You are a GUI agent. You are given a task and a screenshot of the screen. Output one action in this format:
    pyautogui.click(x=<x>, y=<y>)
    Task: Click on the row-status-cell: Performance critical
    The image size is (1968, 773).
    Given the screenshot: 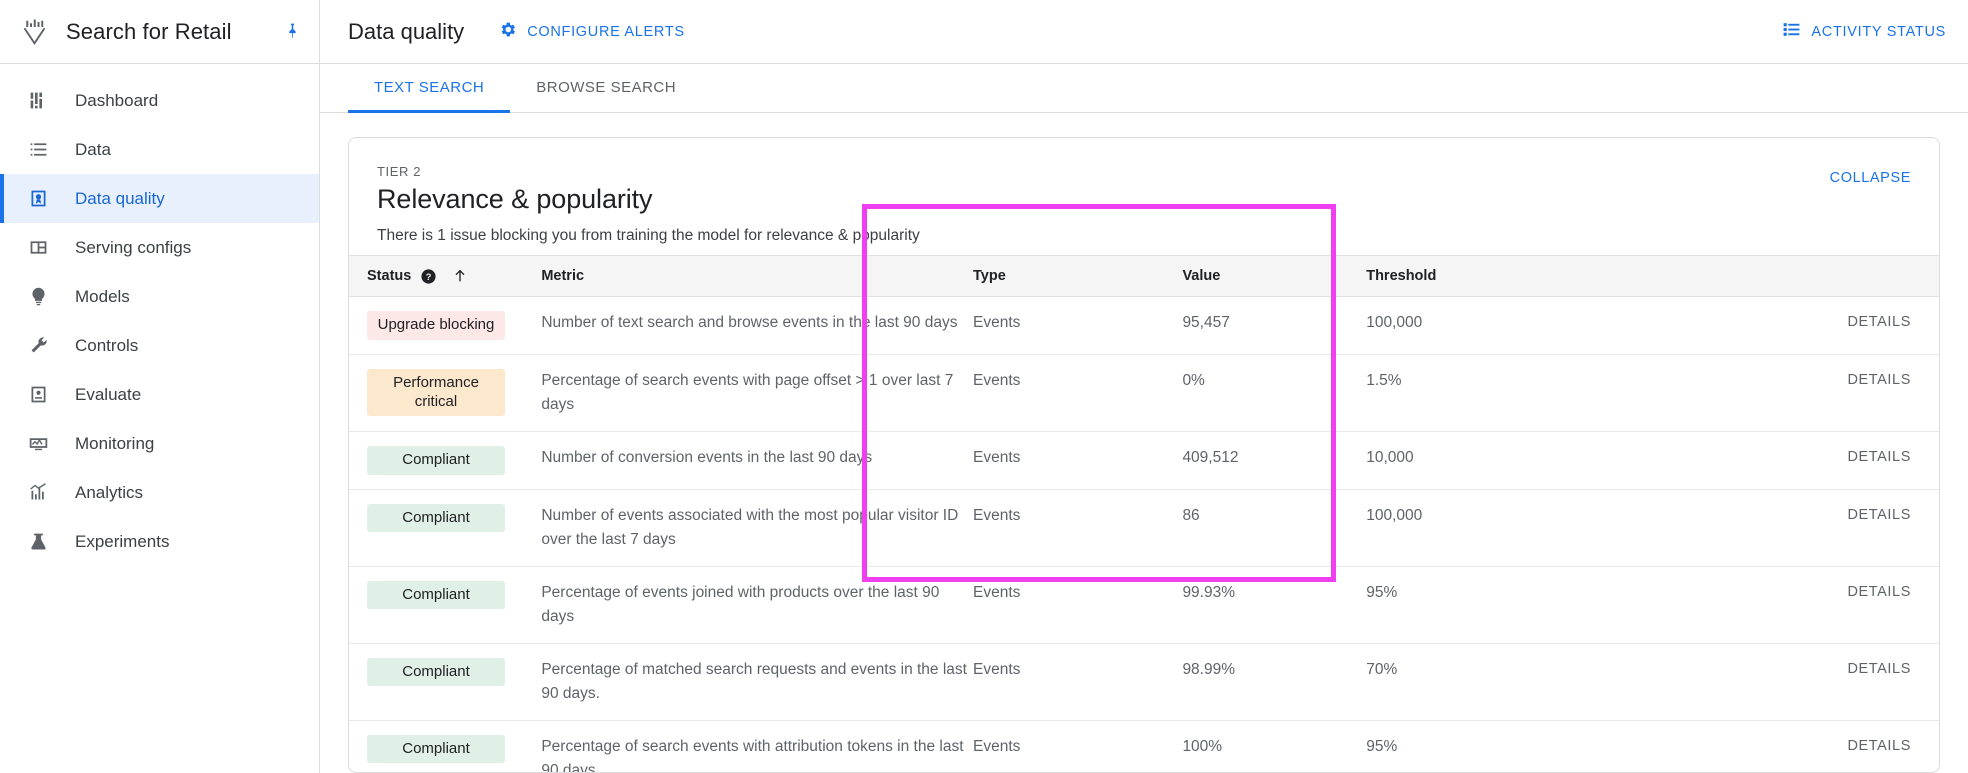 What is the action you would take?
    pyautogui.click(x=445, y=393)
    